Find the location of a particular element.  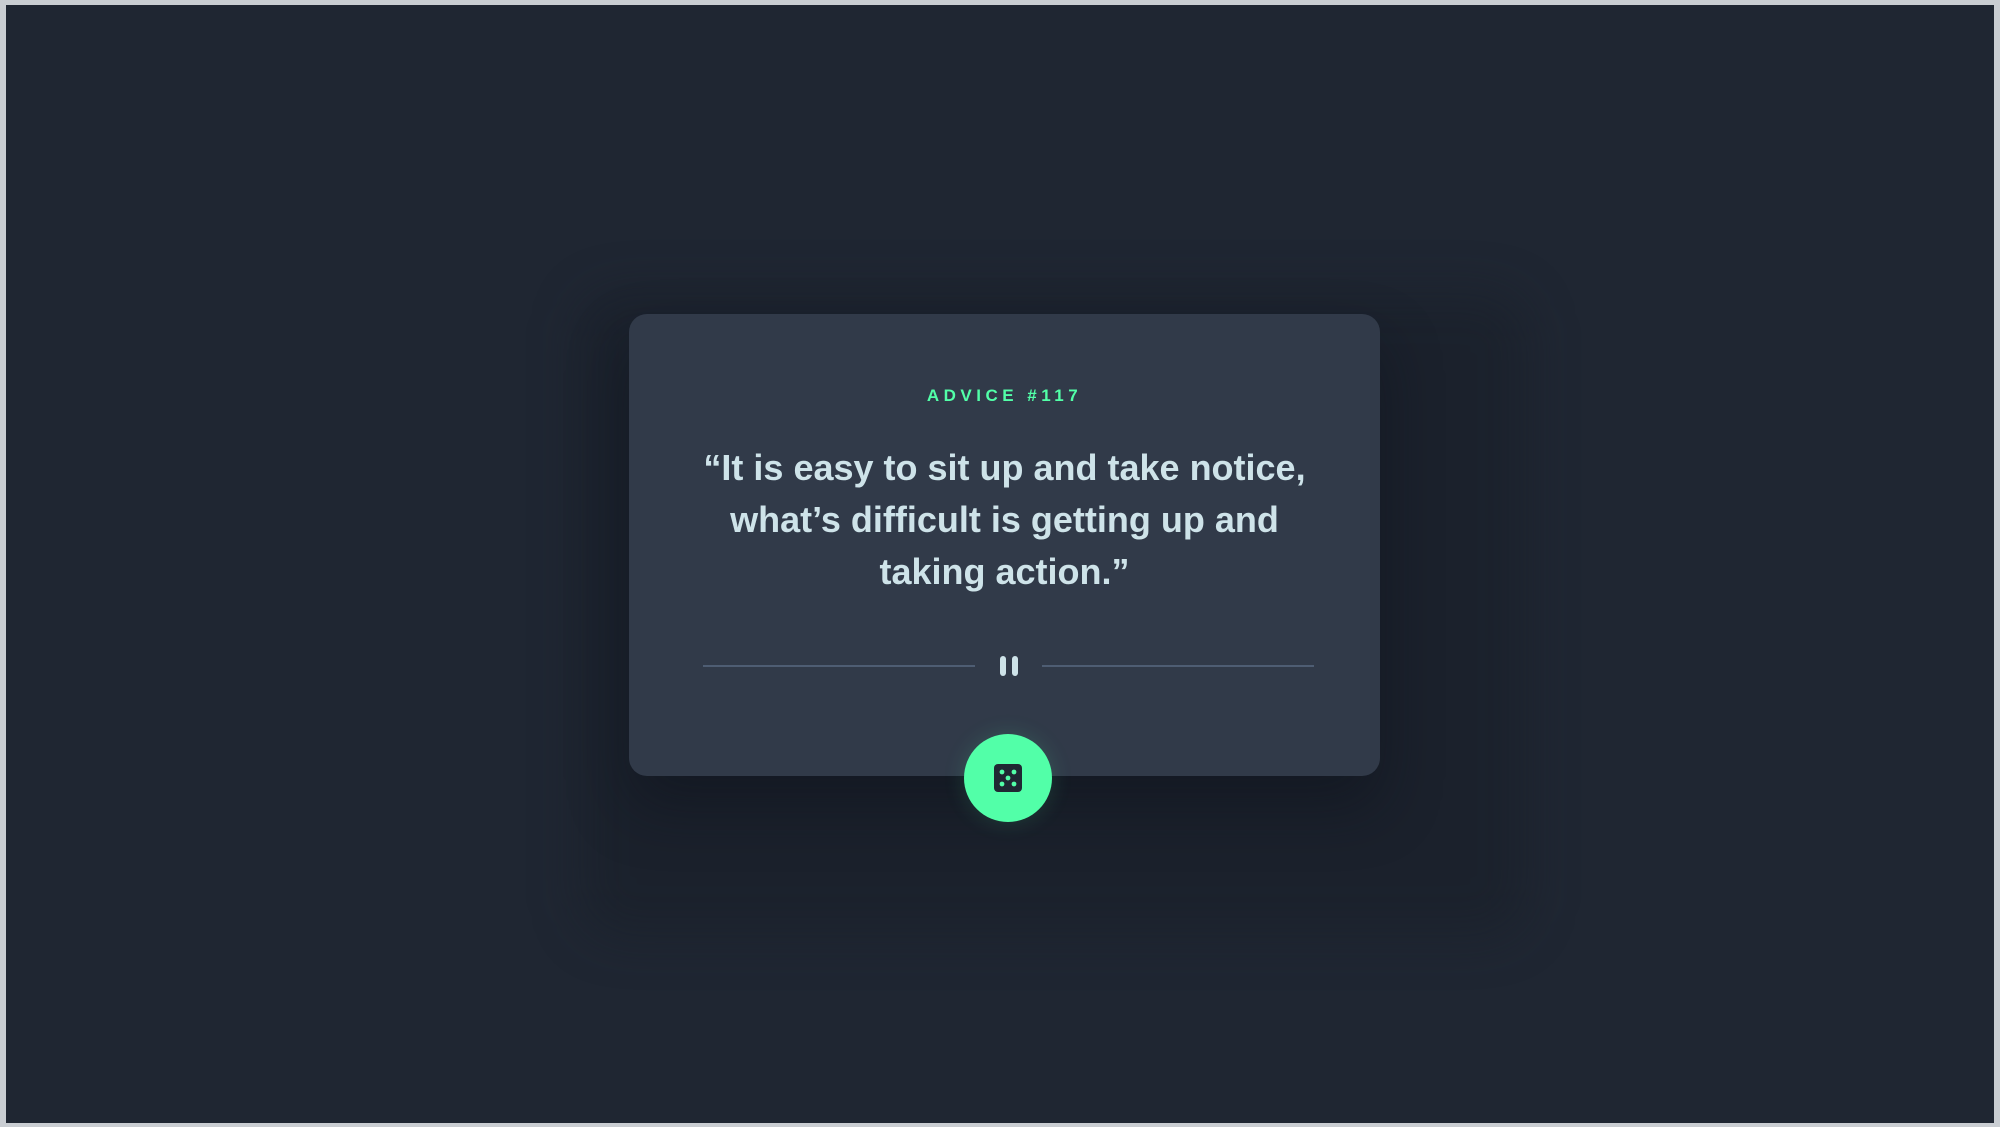

advice-number: ADVICE #117 is located at coordinates (1004, 395).